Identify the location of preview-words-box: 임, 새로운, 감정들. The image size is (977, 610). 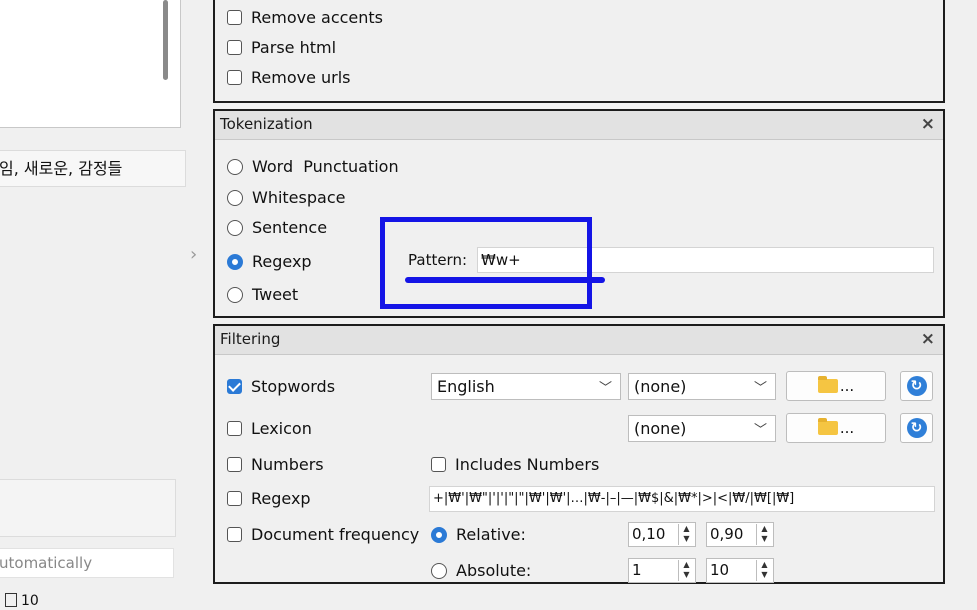
(93, 168).